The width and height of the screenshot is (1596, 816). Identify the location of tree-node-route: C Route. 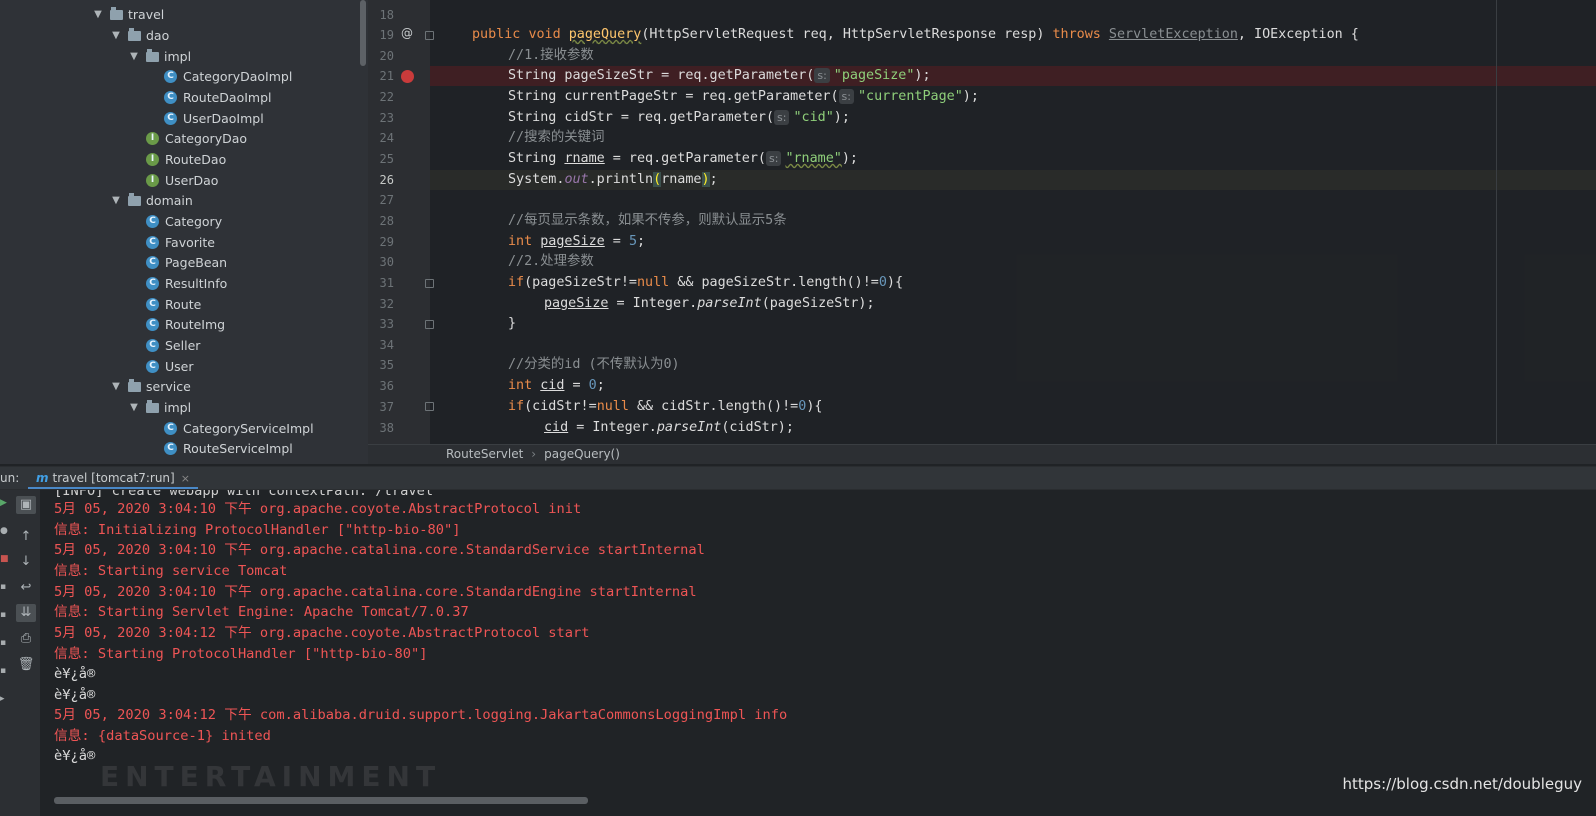
(173, 304).